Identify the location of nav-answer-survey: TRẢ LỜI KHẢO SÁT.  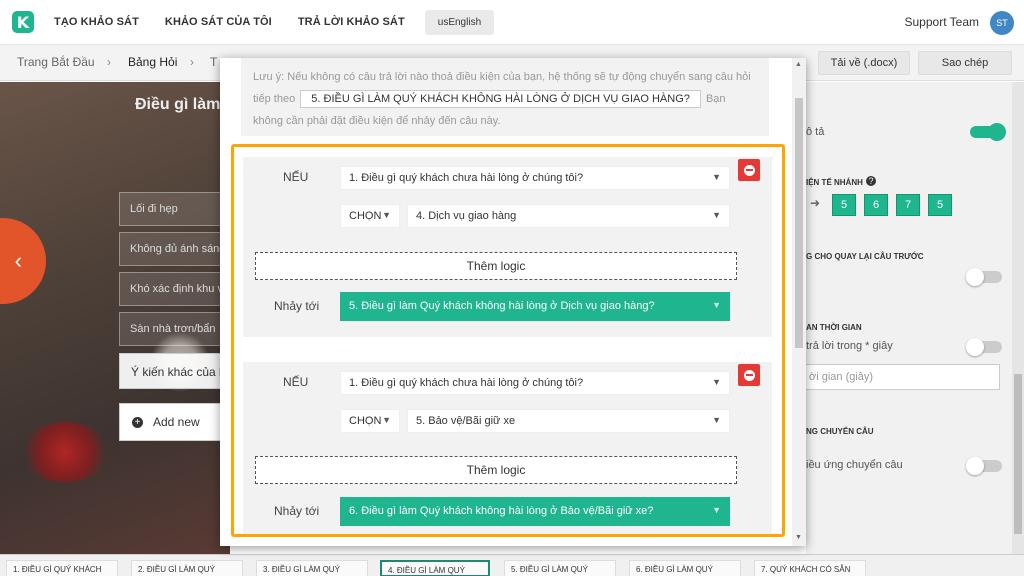
(351, 22).